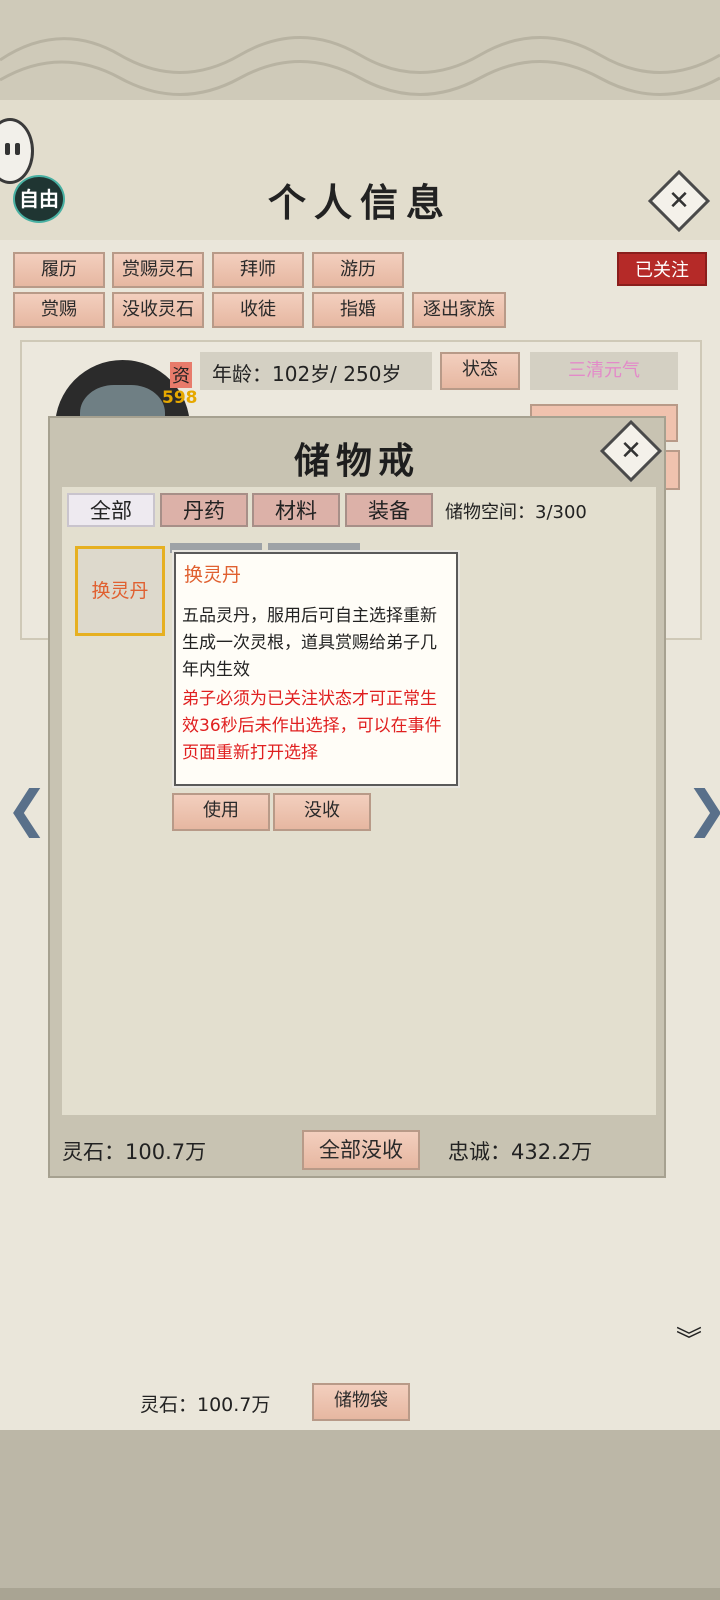 This screenshot has width=720, height=1600. What do you see at coordinates (258, 310) in the screenshot?
I see `take-disciple-button: 收徒` at bounding box center [258, 310].